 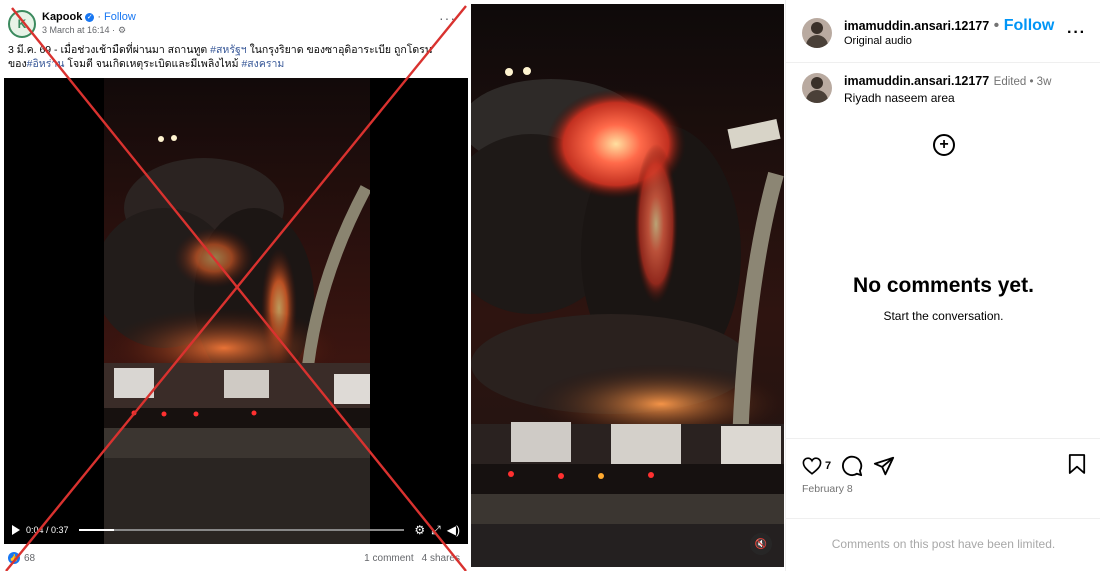 What do you see at coordinates (899, 98) in the screenshot?
I see `caption-text: Riyadh naseem area` at bounding box center [899, 98].